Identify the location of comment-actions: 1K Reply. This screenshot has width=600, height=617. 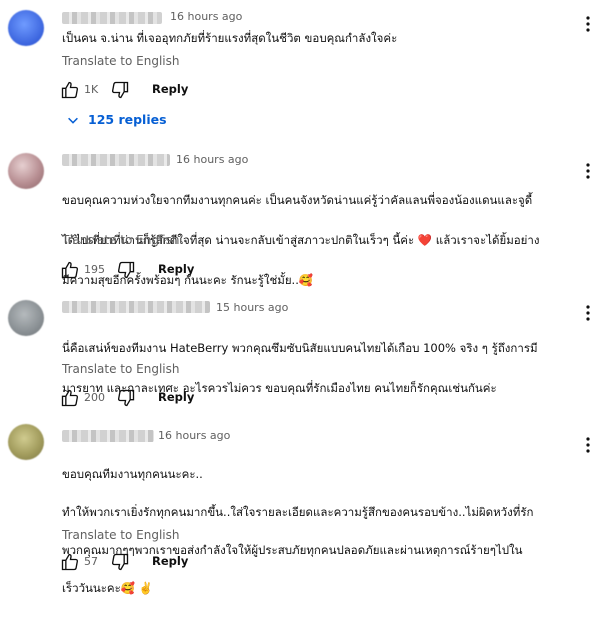
(160, 91).